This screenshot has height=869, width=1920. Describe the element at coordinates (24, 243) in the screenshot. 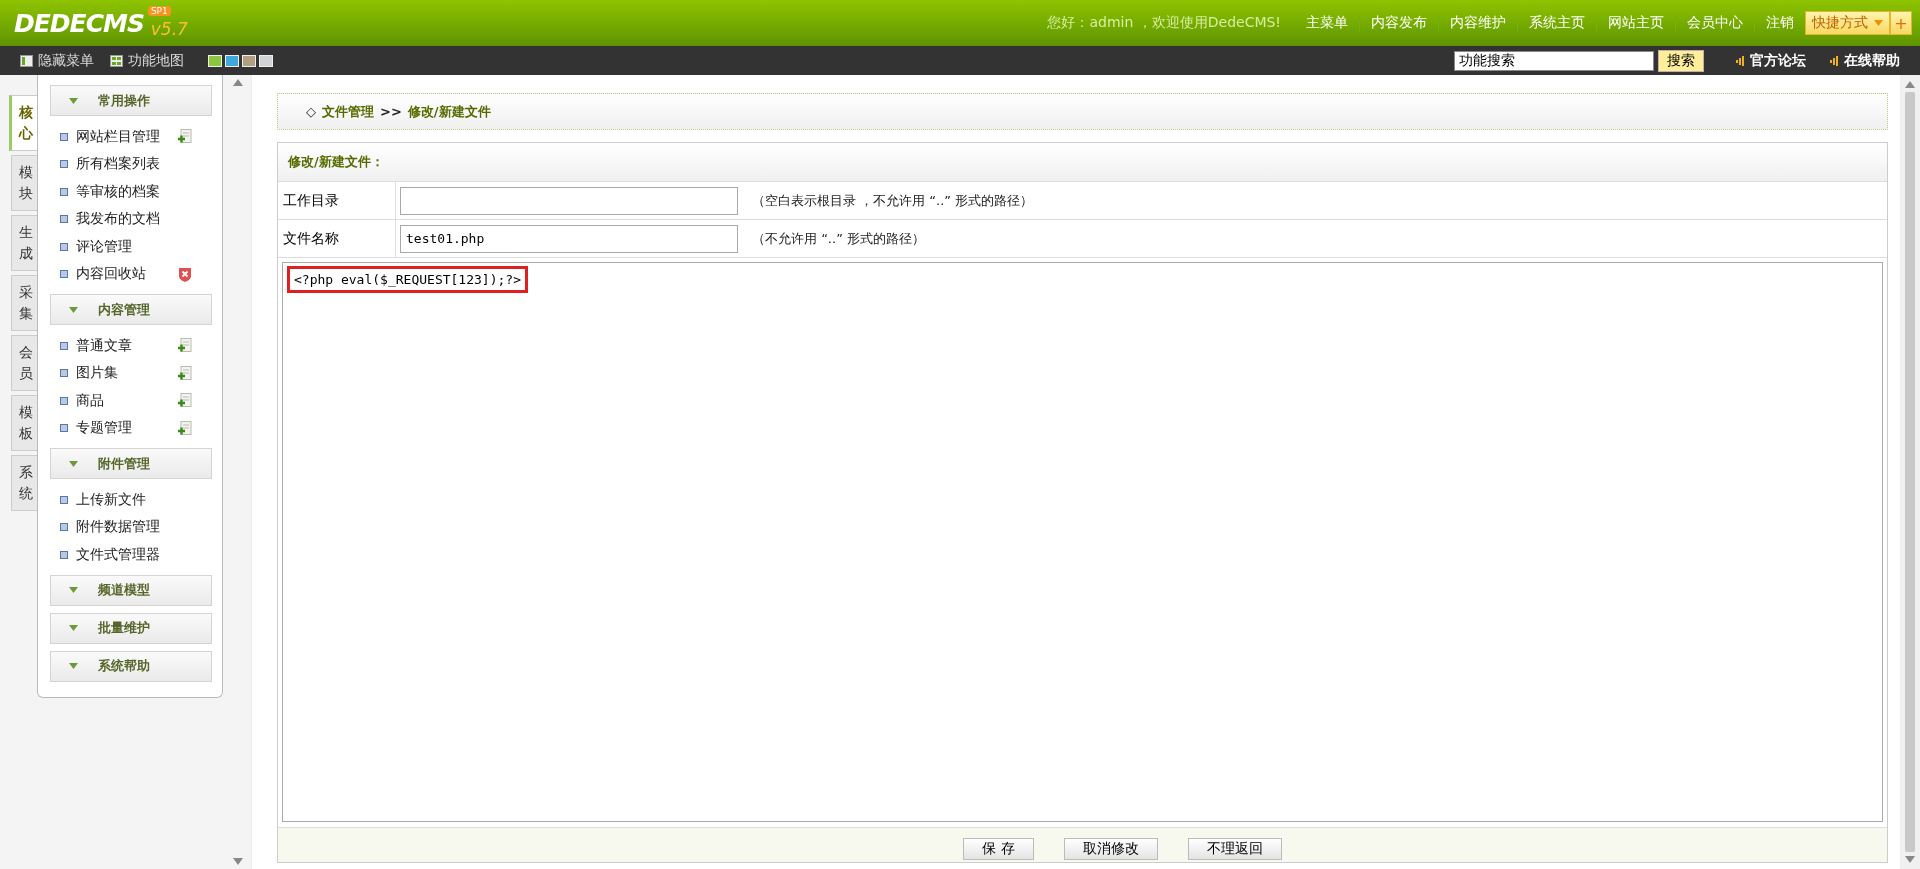

I see `side-tab: 生成` at that location.